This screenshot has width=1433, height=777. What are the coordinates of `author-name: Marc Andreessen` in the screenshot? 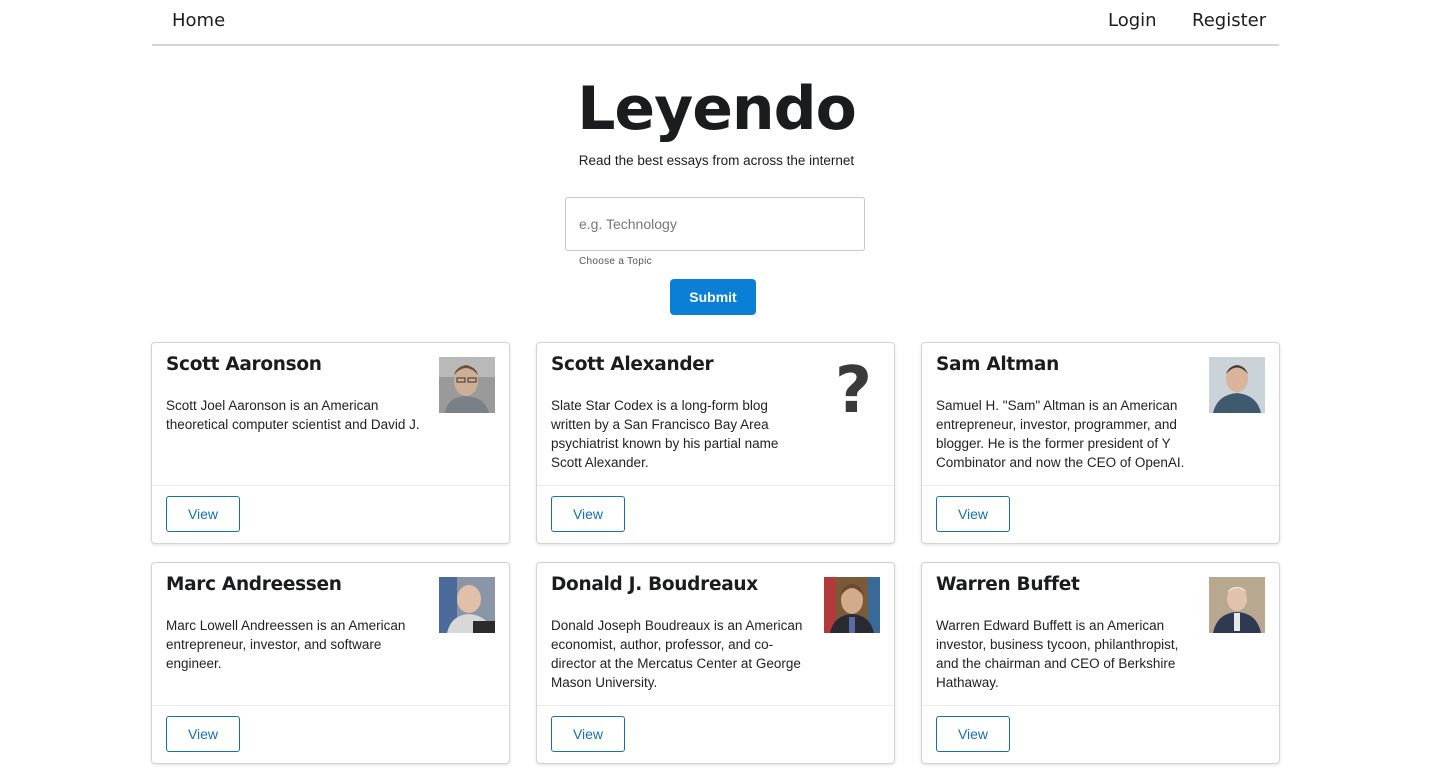 It's located at (254, 584).